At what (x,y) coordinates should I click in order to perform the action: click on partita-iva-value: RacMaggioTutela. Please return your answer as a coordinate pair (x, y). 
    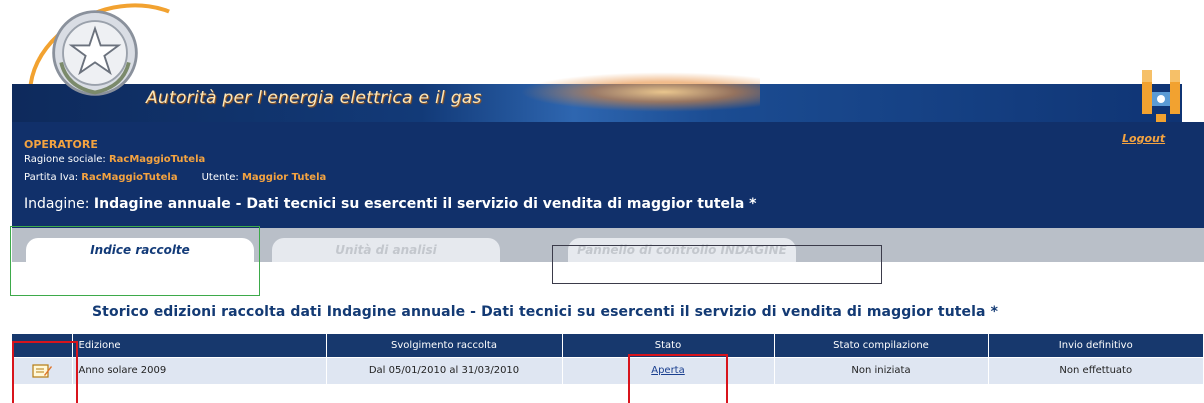
    Looking at the image, I should click on (129, 177).